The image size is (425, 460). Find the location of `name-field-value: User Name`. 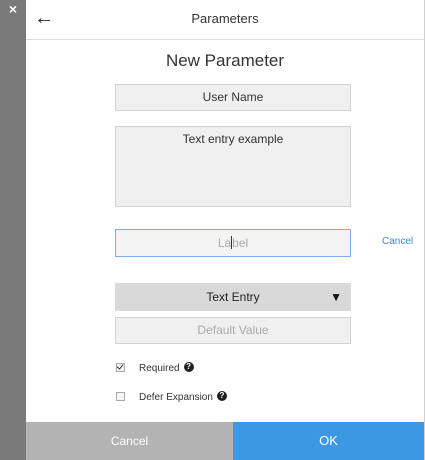

name-field-value: User Name is located at coordinates (233, 97).